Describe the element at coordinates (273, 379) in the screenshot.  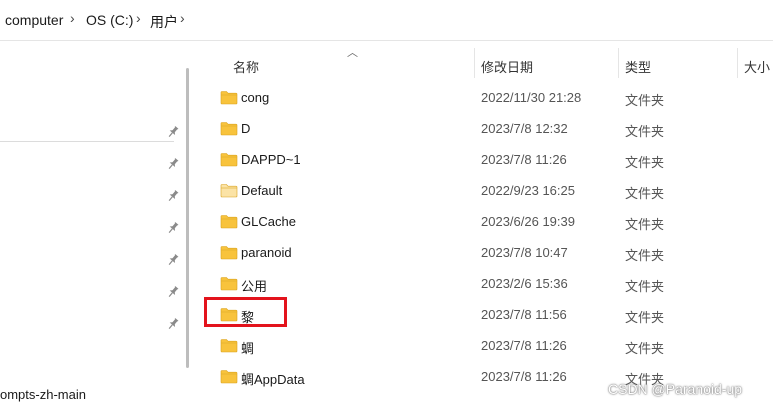
I see `file-name: 蜩AppData` at that location.